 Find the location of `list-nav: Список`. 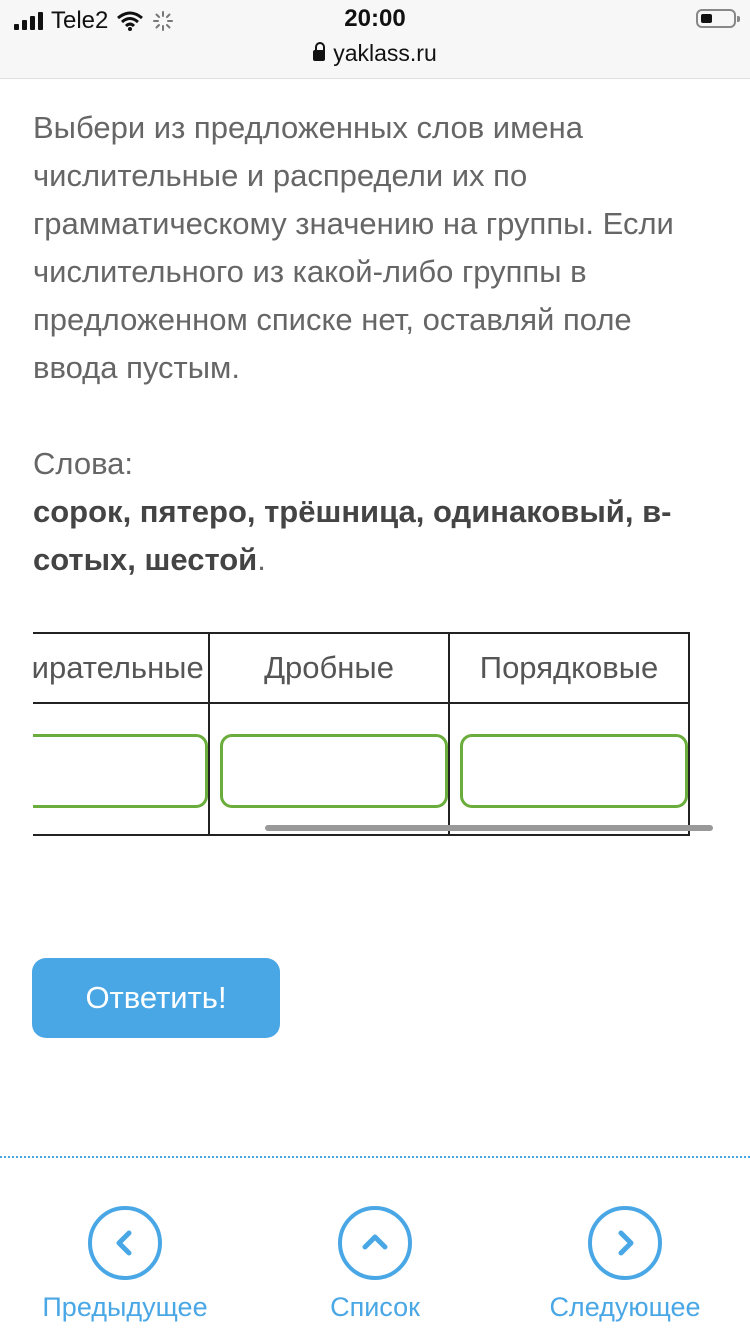

list-nav: Список is located at coordinates (375, 1264).